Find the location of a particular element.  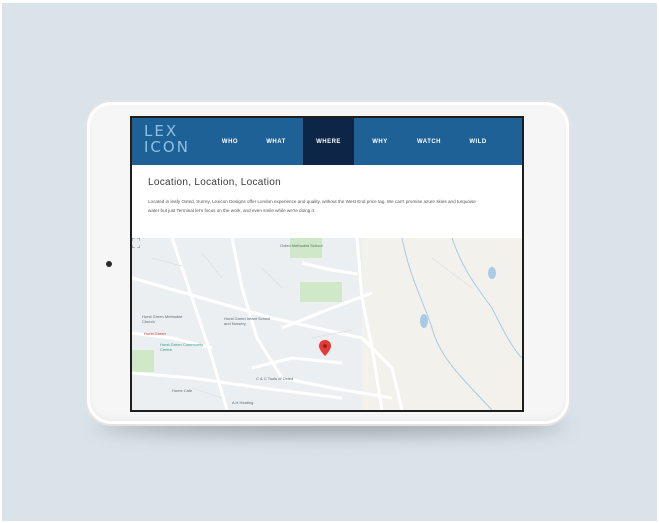

map-label-poi: Hurst Green Methodist Church is located at coordinates (167, 319).